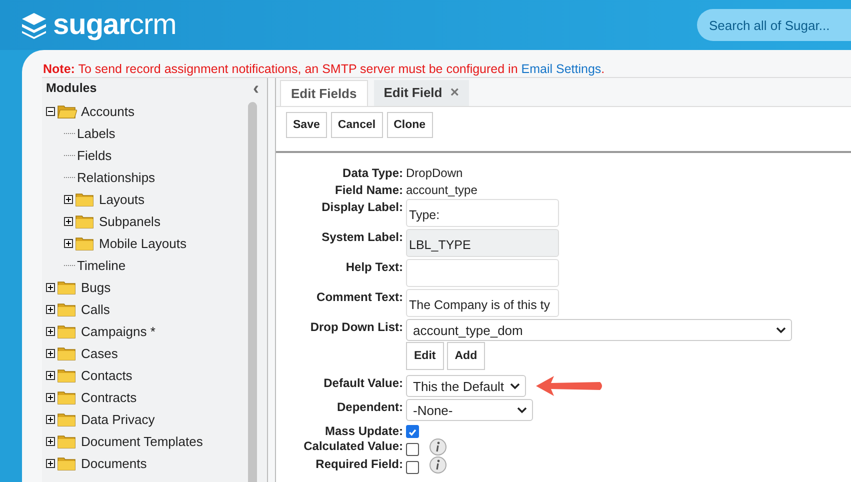  Describe the element at coordinates (466, 356) in the screenshot. I see `list-button: Add` at that location.